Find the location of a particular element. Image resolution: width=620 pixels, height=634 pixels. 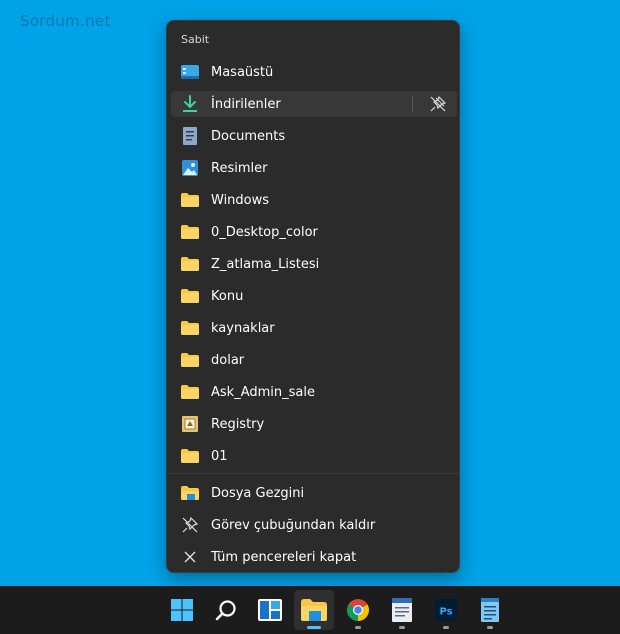

taskbar-chrome-button is located at coordinates (358, 610).